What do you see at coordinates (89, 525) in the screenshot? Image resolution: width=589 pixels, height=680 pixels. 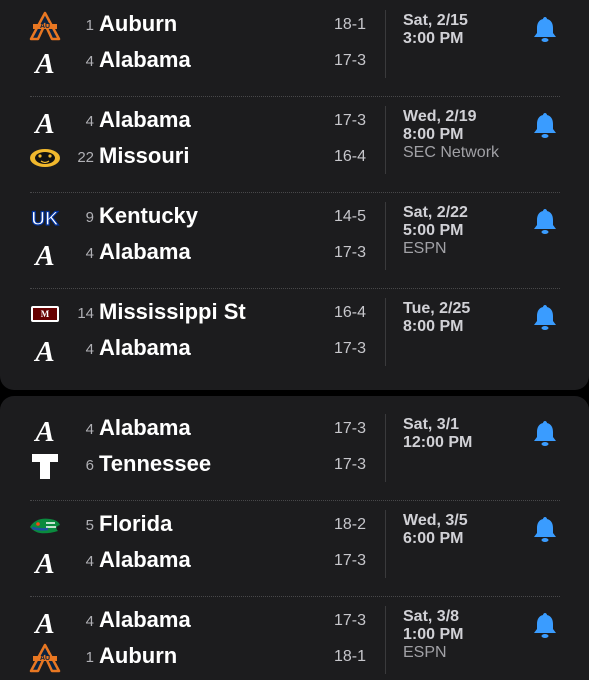 I see `team-rank: 5` at bounding box center [89, 525].